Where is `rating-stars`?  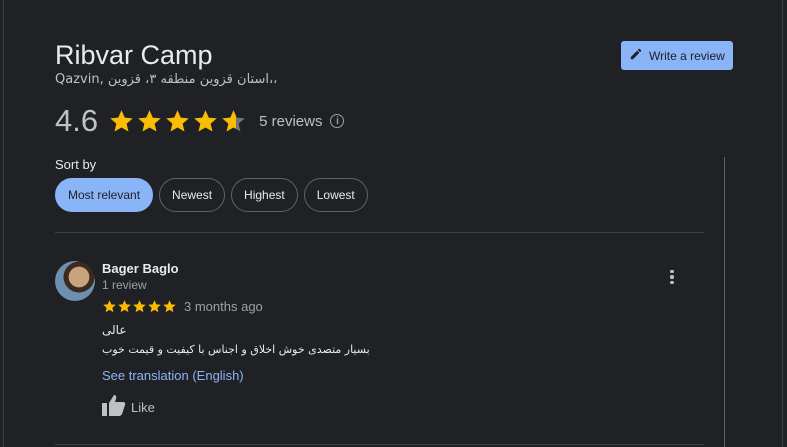 rating-stars is located at coordinates (177, 121).